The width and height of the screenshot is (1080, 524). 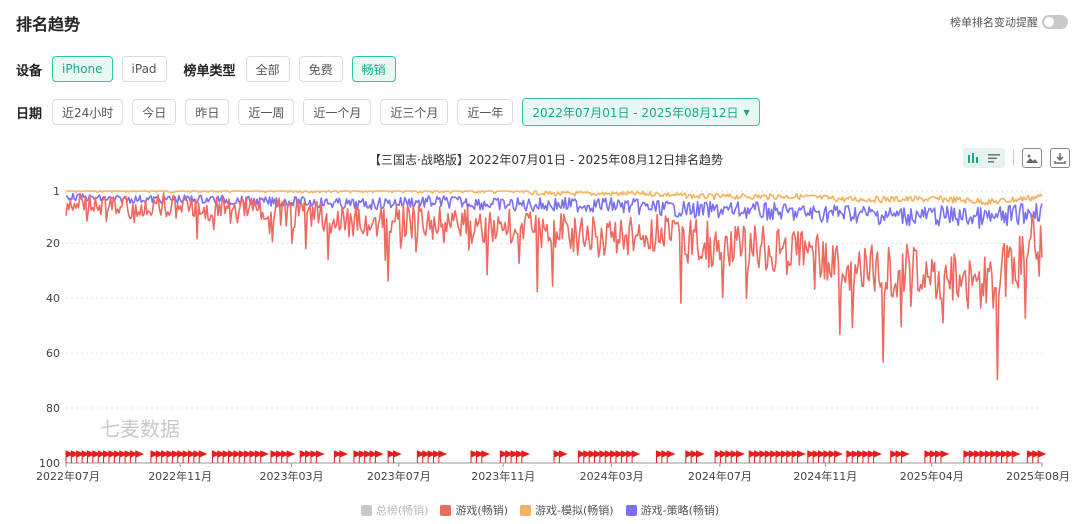 I want to click on legend-item-games: 游戏(畅销), so click(x=474, y=510).